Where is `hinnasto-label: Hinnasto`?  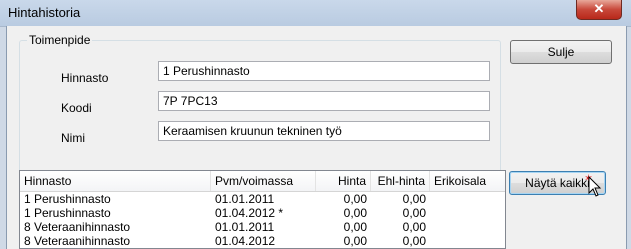
hinnasto-label: Hinnasto is located at coordinates (85, 78).